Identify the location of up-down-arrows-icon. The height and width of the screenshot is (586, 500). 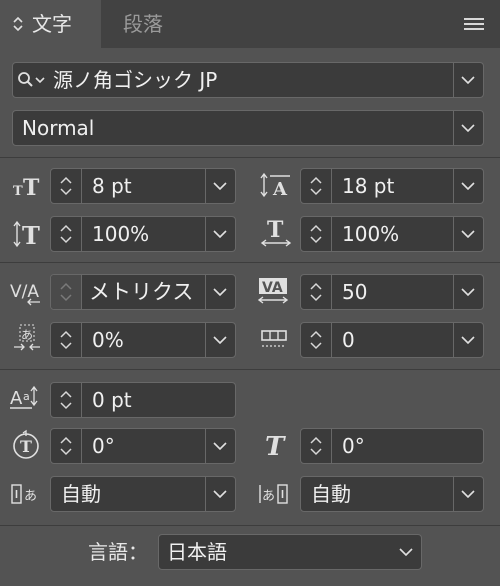
(18, 24).